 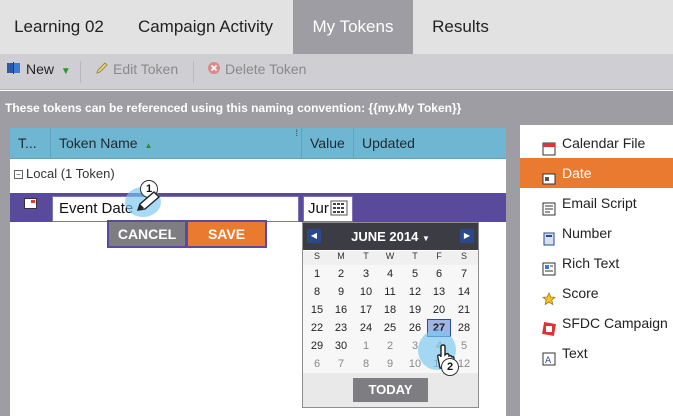 I want to click on prev-month-icon: ◀, so click(x=314, y=236).